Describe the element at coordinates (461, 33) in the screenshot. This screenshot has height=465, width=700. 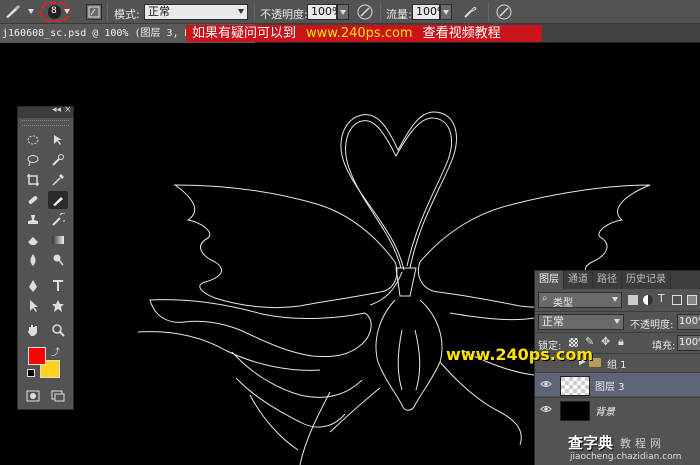
I see `promo-suffix: 查看视频教程` at that location.